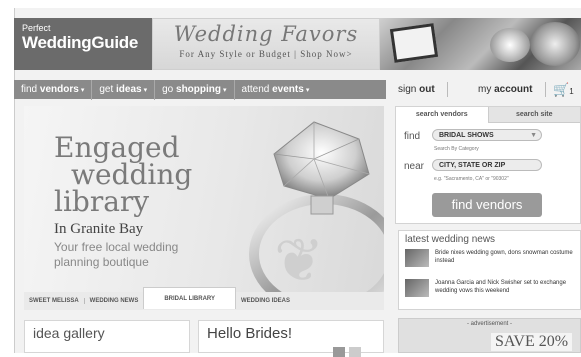  I want to click on flower-photo-image, so click(555, 44).